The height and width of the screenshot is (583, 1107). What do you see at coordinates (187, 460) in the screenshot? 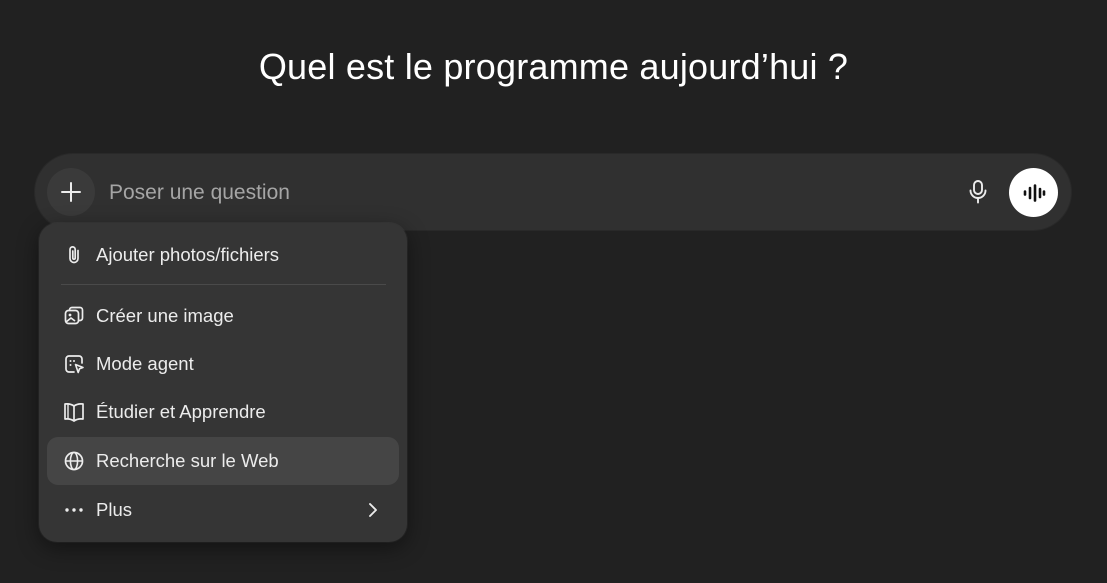
I see `menu-item-label: Recherche sur le Web` at bounding box center [187, 460].